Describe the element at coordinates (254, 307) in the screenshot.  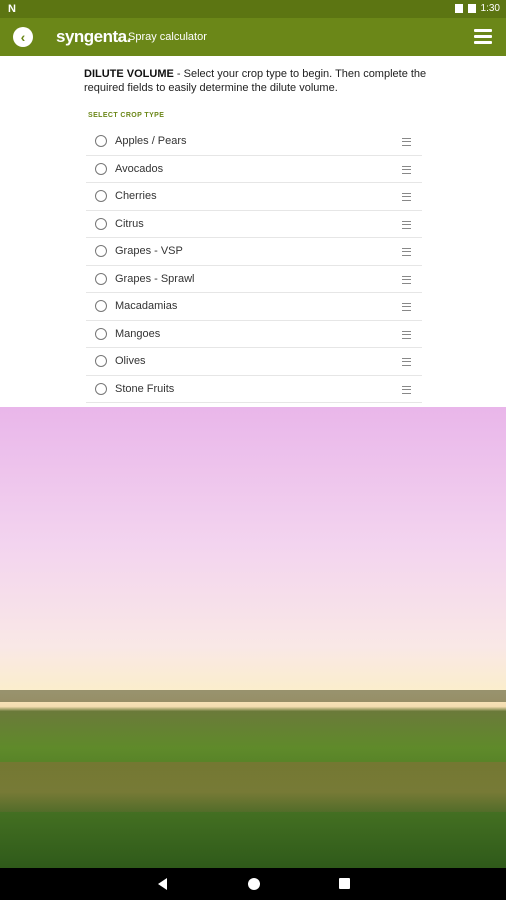
I see `crop-item: Macadamias` at that location.